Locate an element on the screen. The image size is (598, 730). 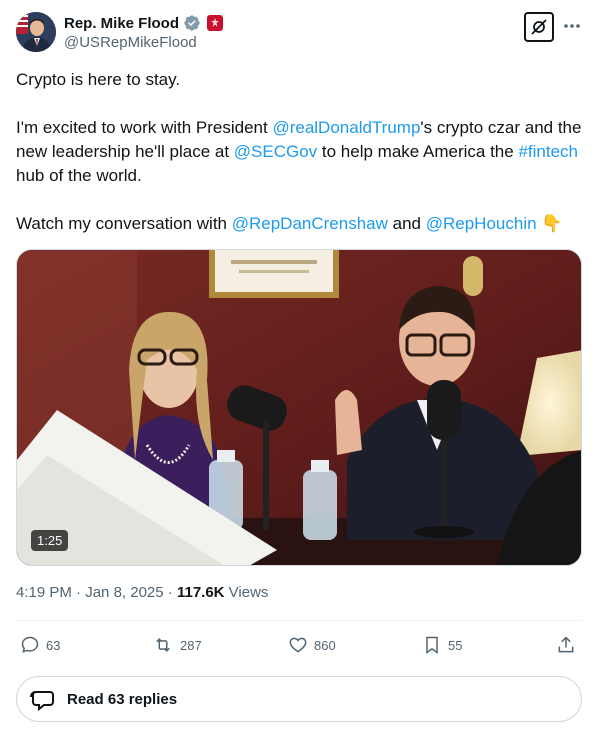
repost-button: 287 is located at coordinates (177, 645).